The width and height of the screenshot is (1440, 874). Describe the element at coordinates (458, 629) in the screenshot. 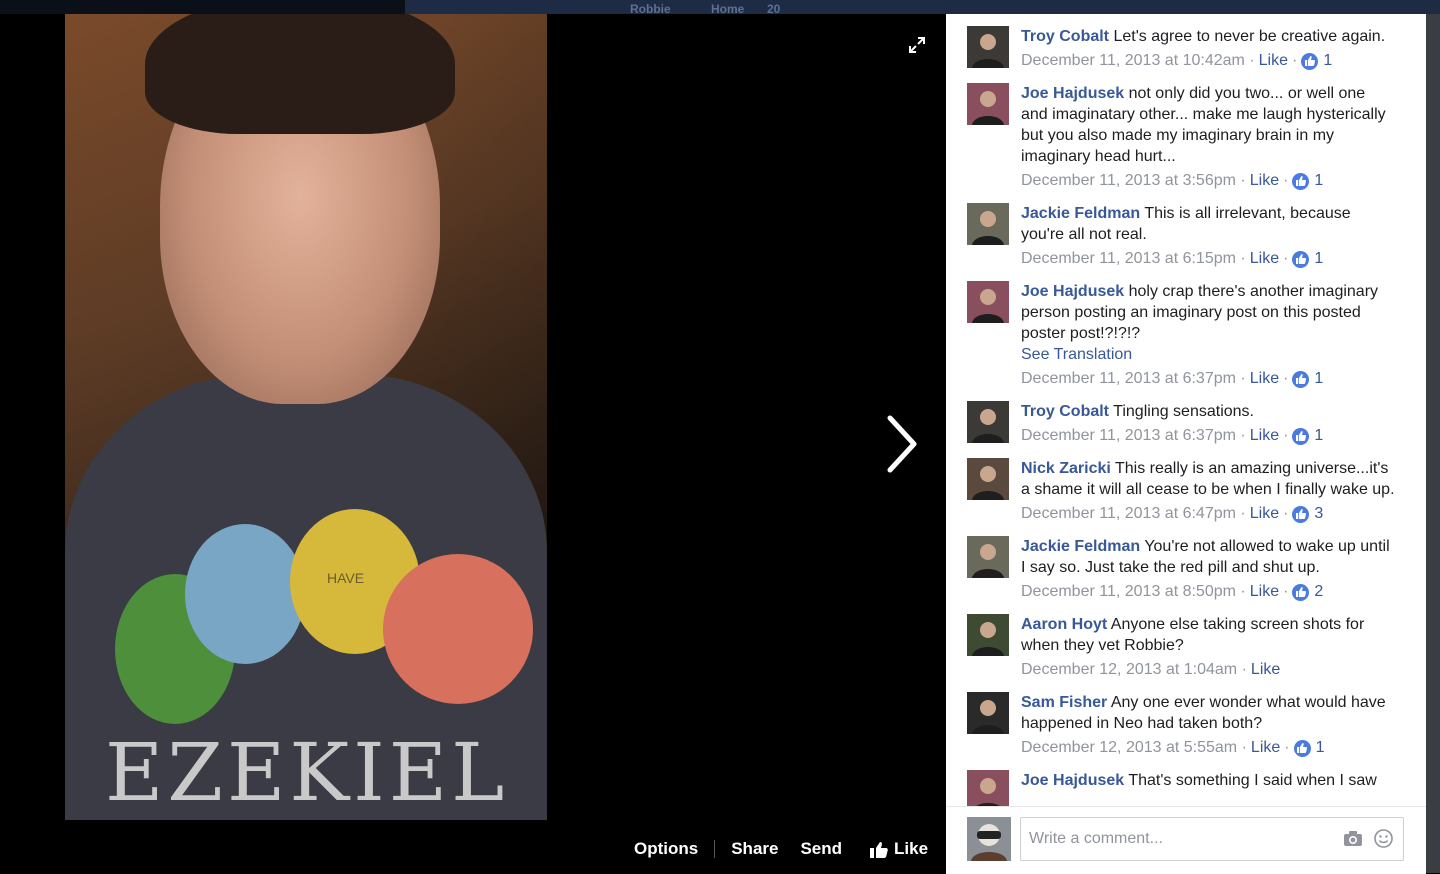

I see `shirt-red-circle` at that location.